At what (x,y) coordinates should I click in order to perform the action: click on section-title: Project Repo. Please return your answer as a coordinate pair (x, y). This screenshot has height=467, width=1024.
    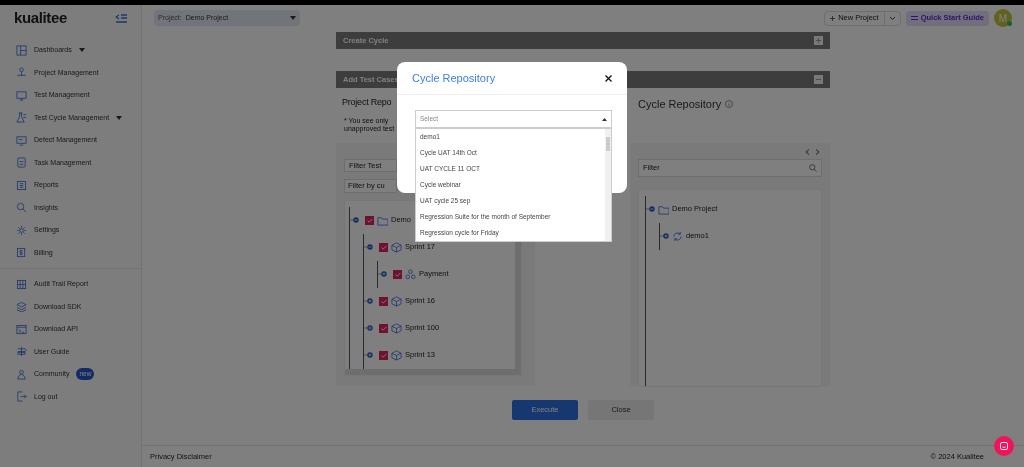
    Looking at the image, I should click on (367, 102).